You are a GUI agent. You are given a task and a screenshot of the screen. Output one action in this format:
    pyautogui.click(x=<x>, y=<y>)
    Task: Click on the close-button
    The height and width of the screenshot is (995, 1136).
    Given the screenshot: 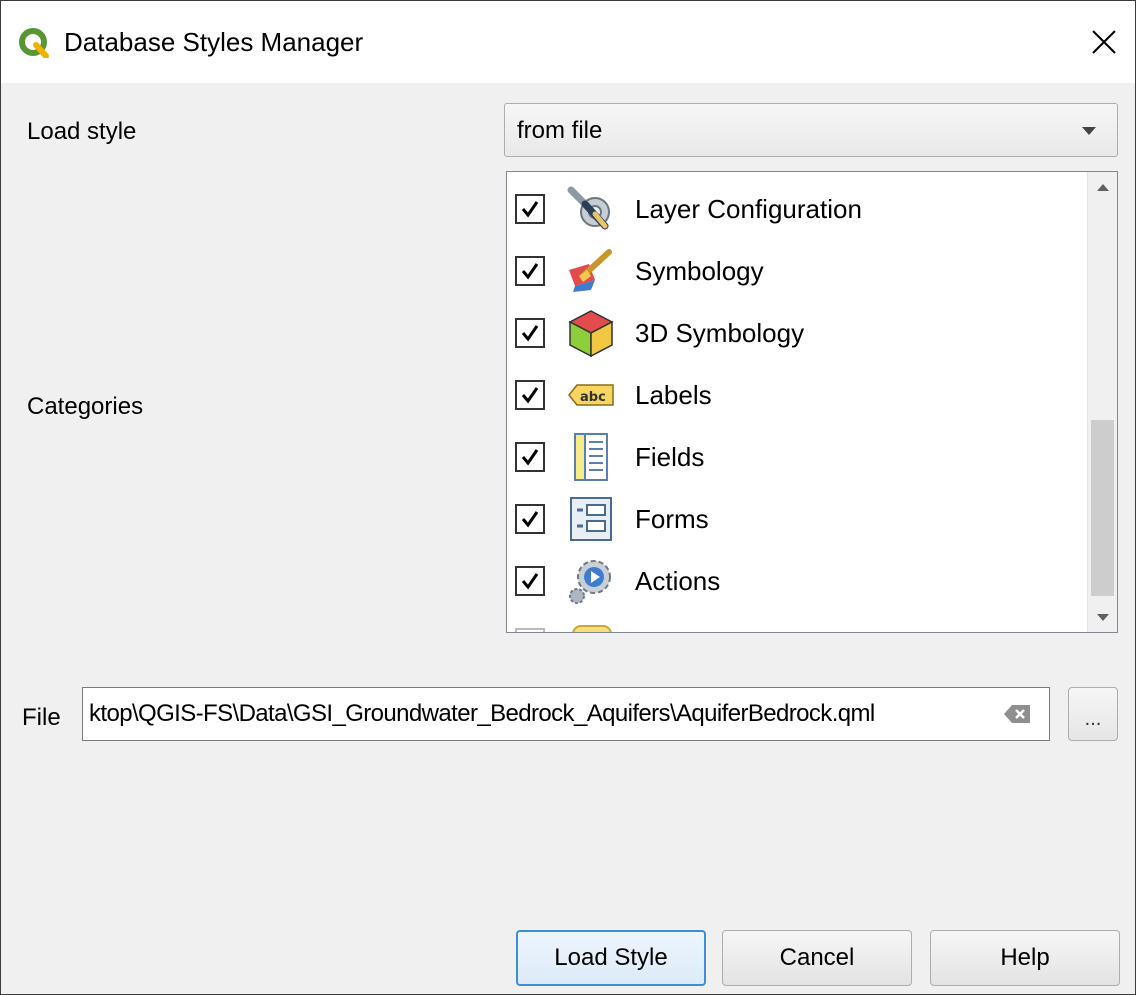 What is the action you would take?
    pyautogui.click(x=1104, y=42)
    